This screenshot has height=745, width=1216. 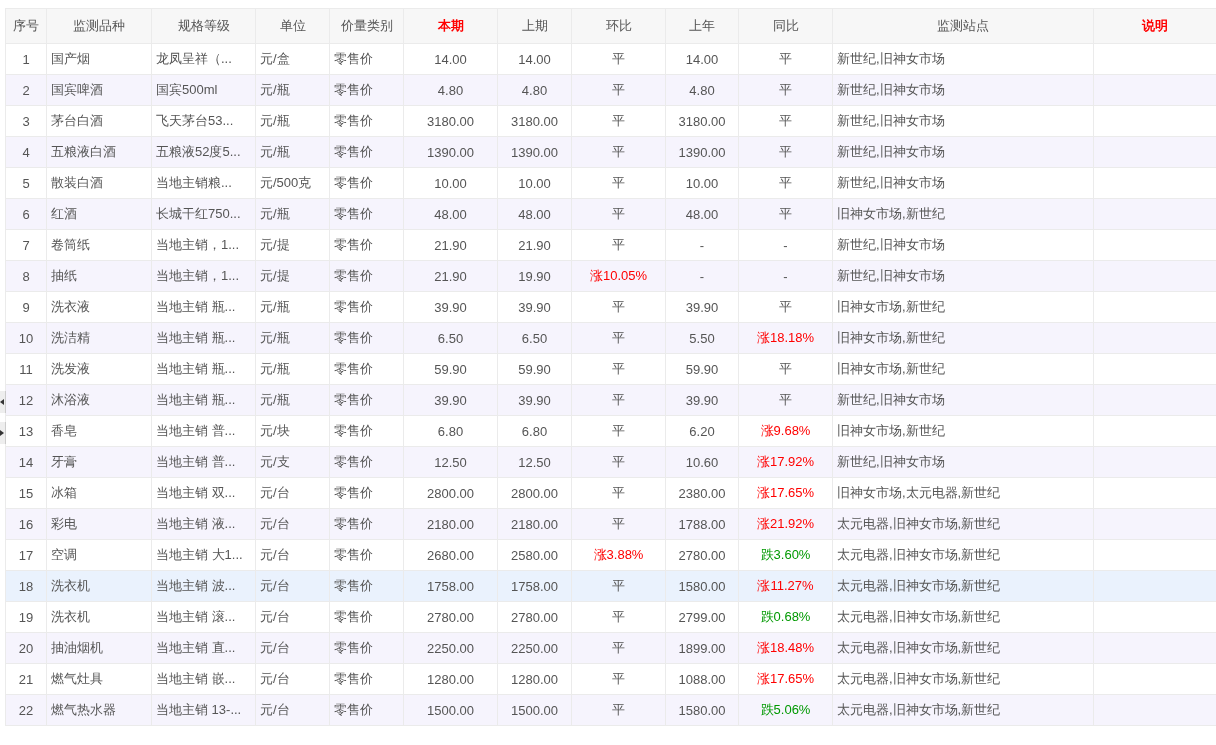 I want to click on table-cell: 2180.00, so click(x=450, y=524).